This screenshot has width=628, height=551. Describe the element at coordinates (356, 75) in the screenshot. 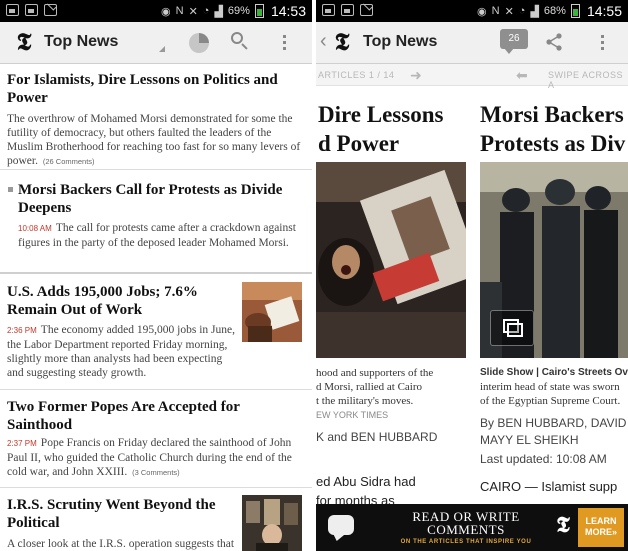

I see `article-position: ARTICLES 1 / 14` at that location.